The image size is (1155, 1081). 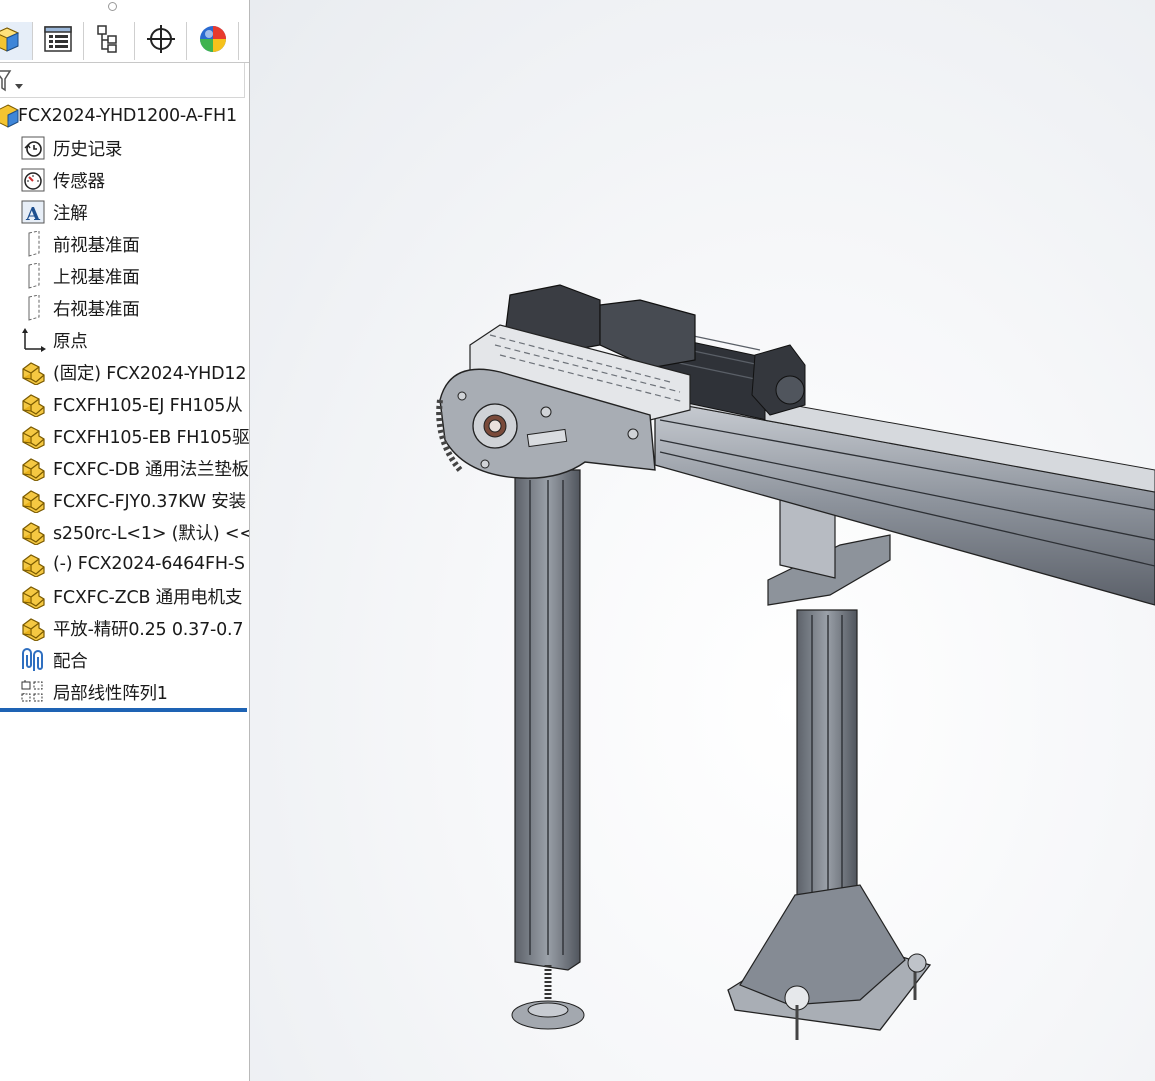 What do you see at coordinates (148, 629) in the screenshot?
I see `tree-item-label: 平放-精研0.25 0.37-0.7` at bounding box center [148, 629].